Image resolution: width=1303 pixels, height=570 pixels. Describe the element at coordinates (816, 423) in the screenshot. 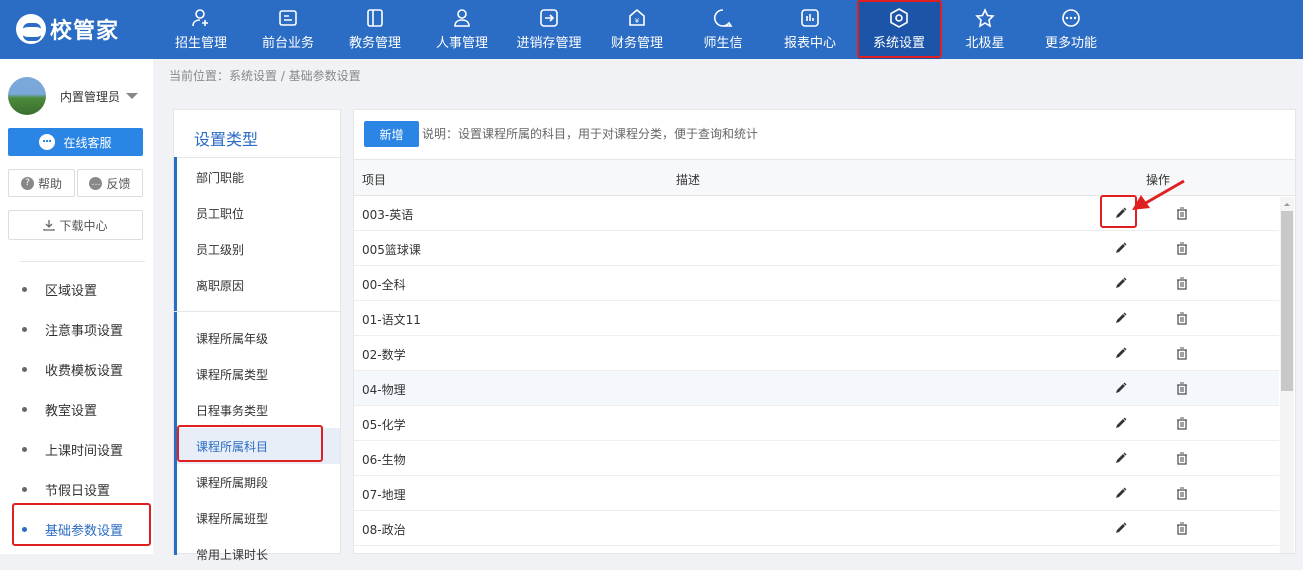

I see `table-row: 05-化学` at that location.